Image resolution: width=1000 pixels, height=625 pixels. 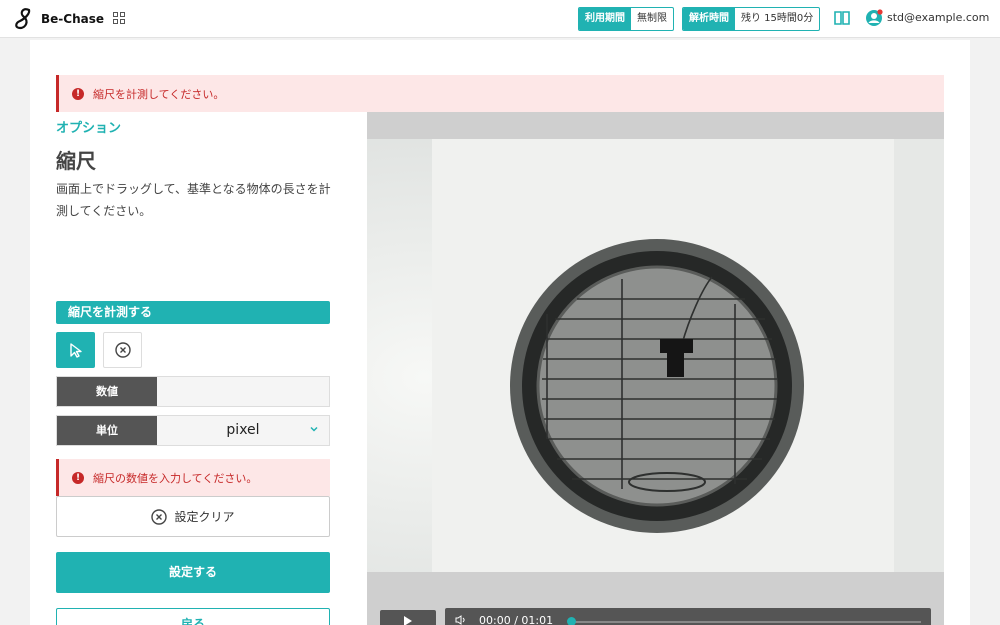 What do you see at coordinates (688, 616) in the screenshot?
I see `timeline-bar: 00:00 / 01:01` at bounding box center [688, 616].